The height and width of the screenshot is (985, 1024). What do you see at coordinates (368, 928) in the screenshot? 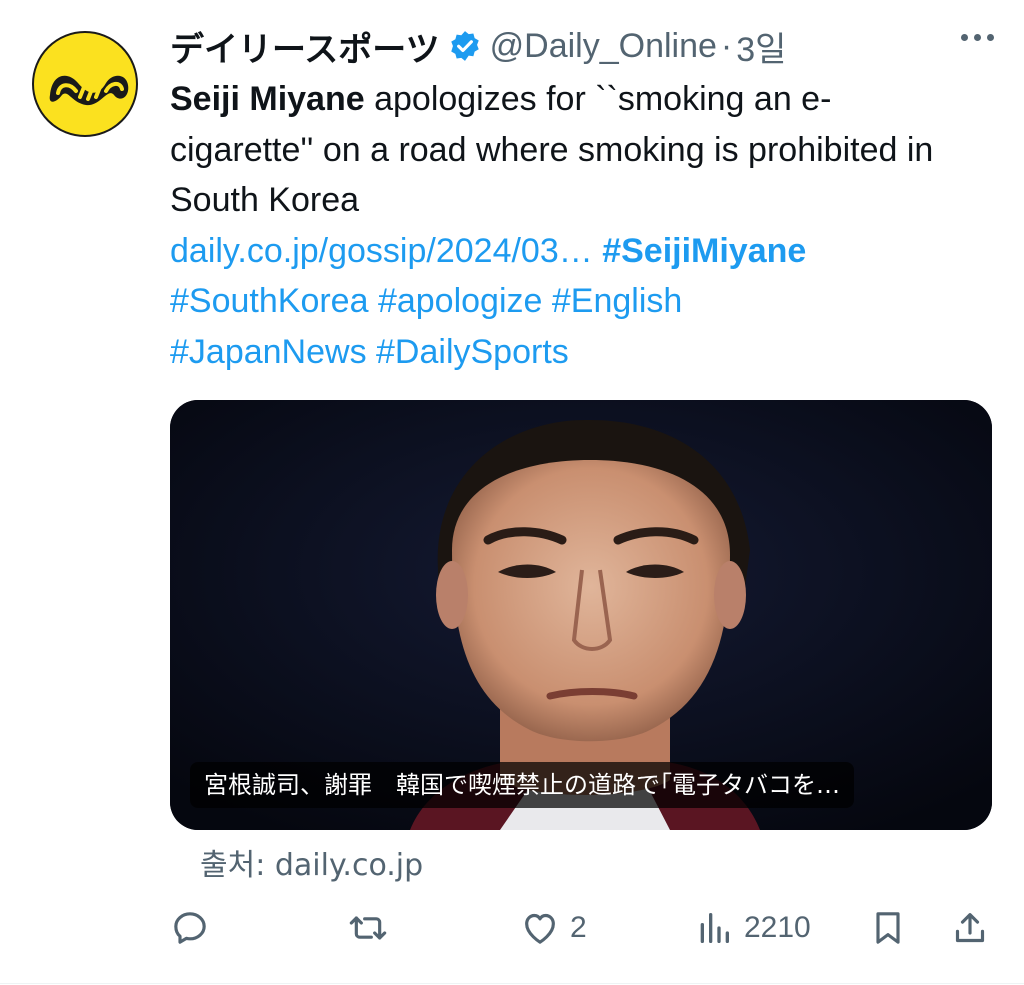
I see `retweet-icon` at bounding box center [368, 928].